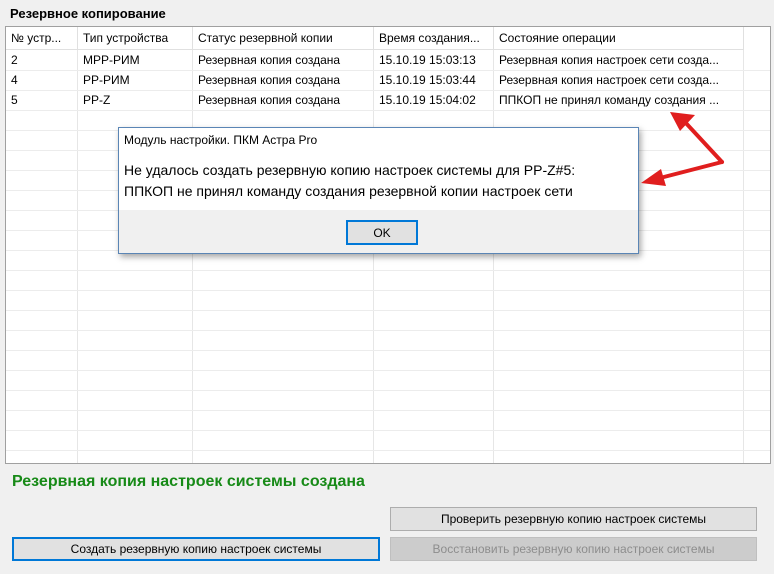  I want to click on arrow-to-table-row-icon, so click(697, 138).